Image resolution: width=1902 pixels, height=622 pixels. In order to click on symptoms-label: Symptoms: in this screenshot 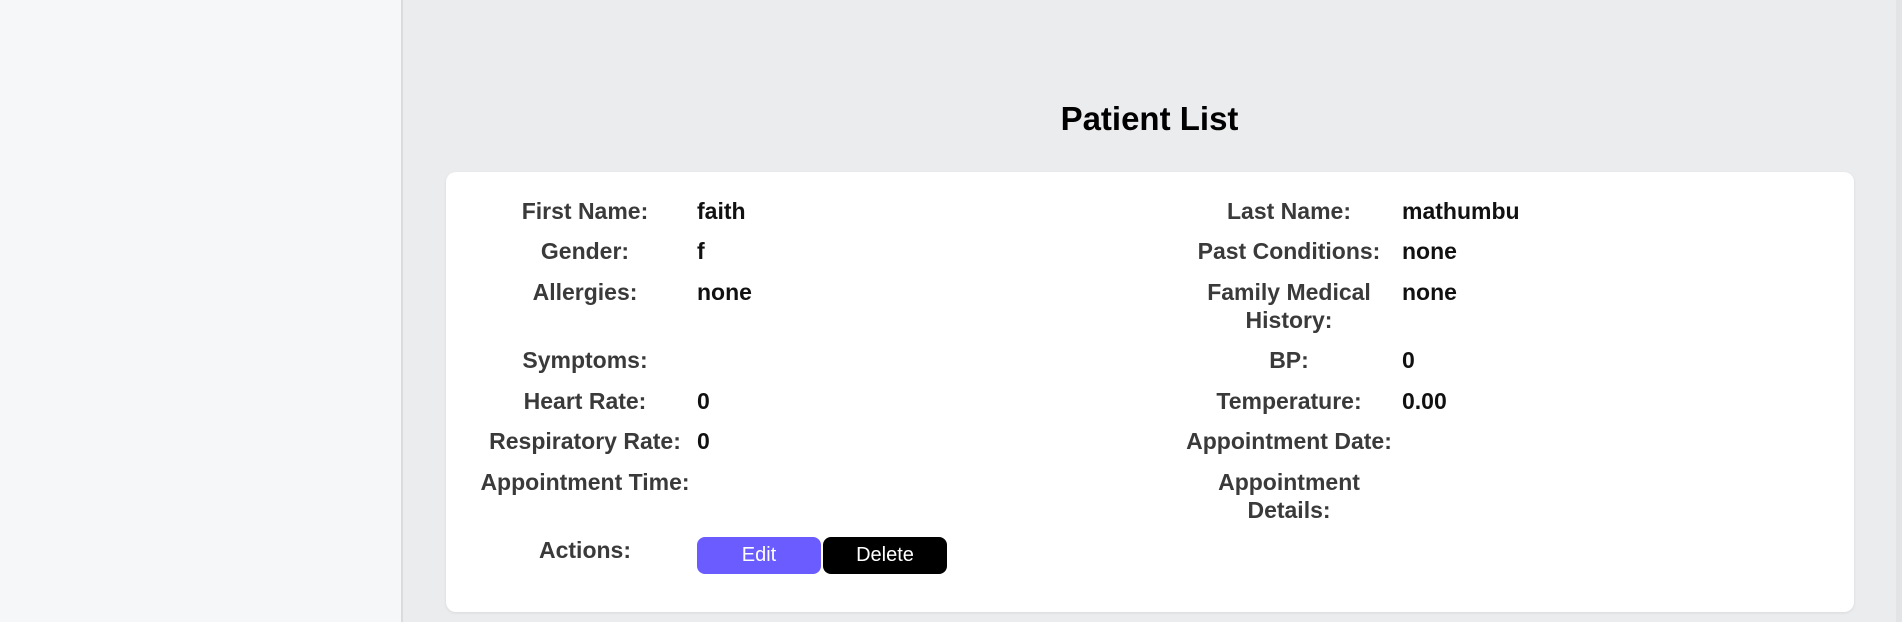, I will do `click(585, 360)`.